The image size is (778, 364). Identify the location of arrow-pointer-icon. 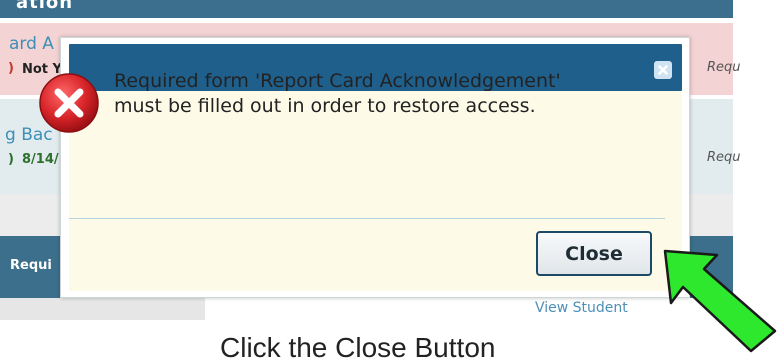
(720, 301).